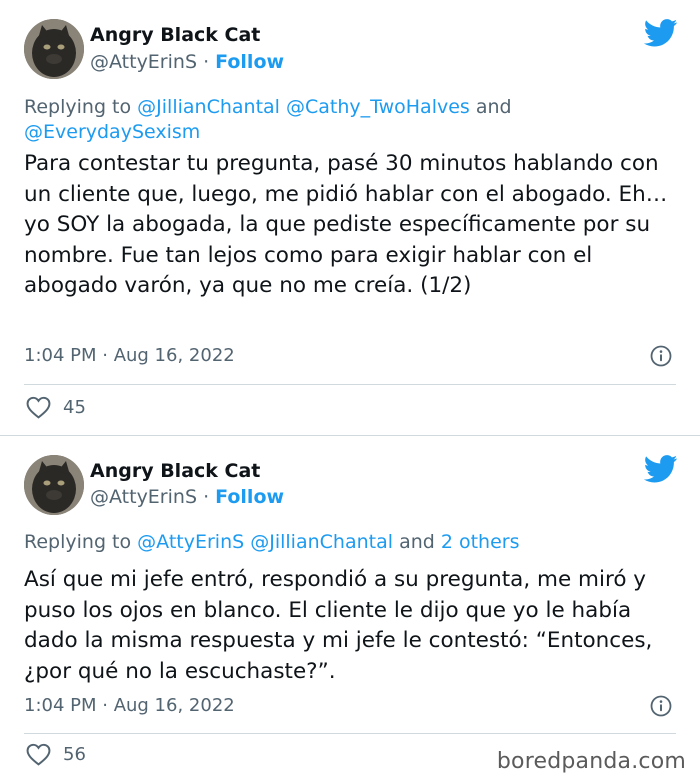 This screenshot has width=700, height=784. Describe the element at coordinates (74, 754) in the screenshot. I see `like-count: 56` at that location.